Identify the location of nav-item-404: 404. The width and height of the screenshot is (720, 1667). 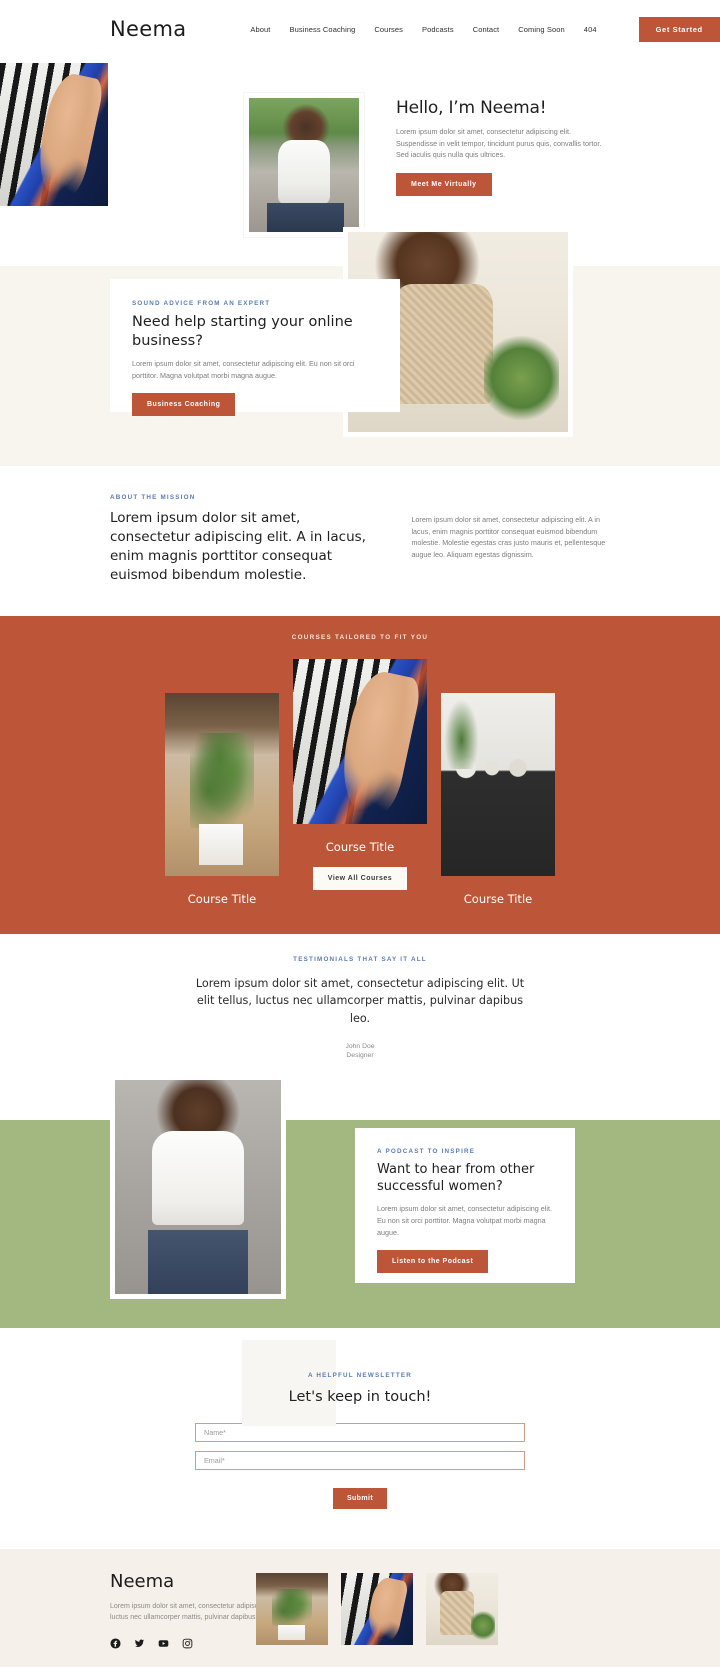
(590, 29).